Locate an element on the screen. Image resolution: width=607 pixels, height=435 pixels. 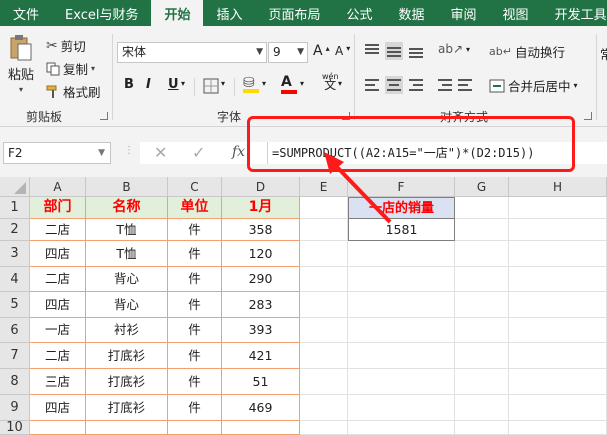
column-header-a: A is located at coordinates (58, 187).